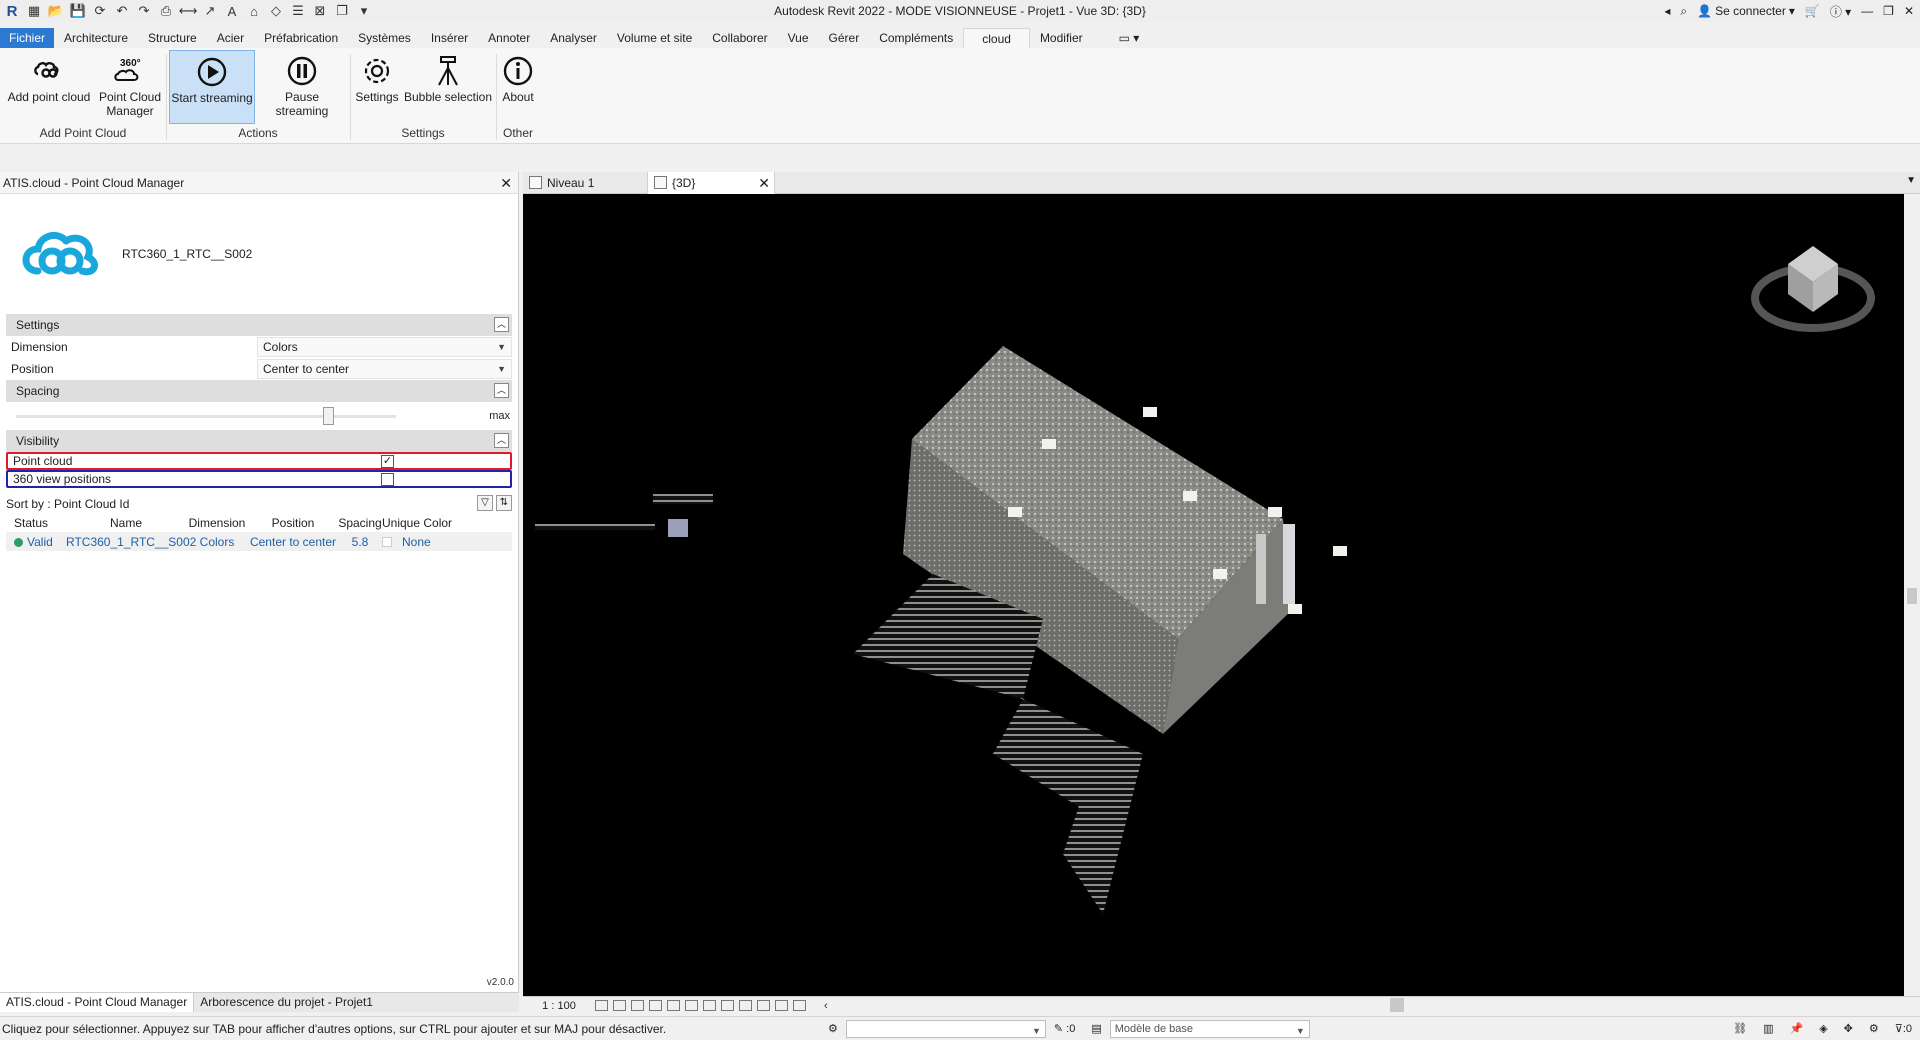 Image resolution: width=1920 pixels, height=1040 pixels. I want to click on col-dimension: Dimension, so click(217, 523).